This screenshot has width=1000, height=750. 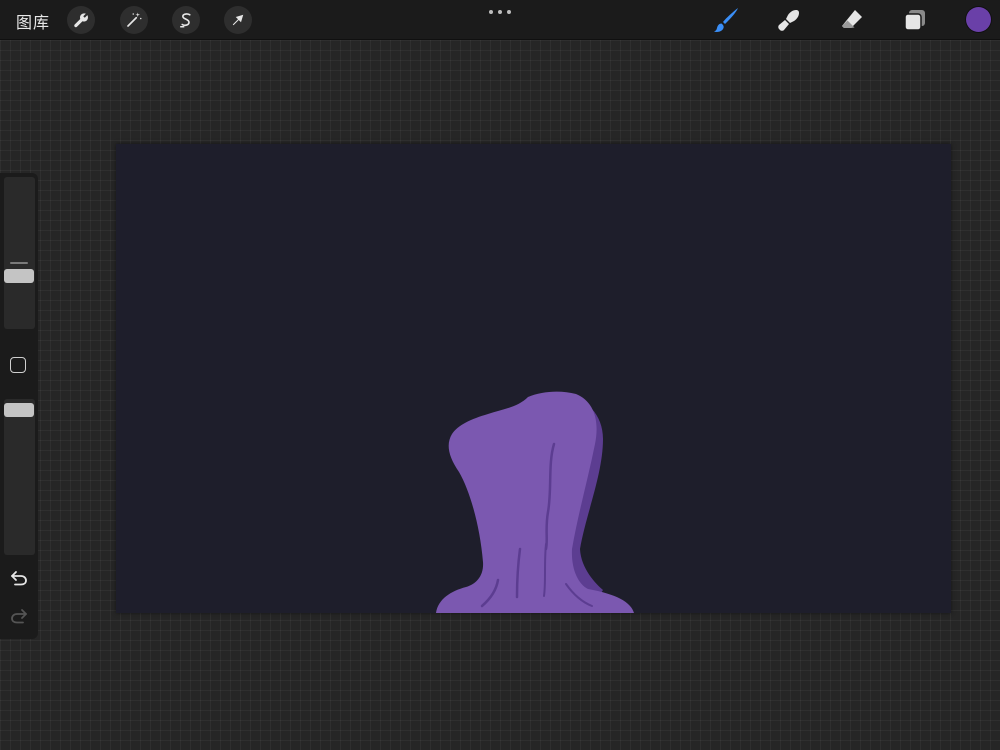 I want to click on brush-tool-button, so click(x=726, y=20).